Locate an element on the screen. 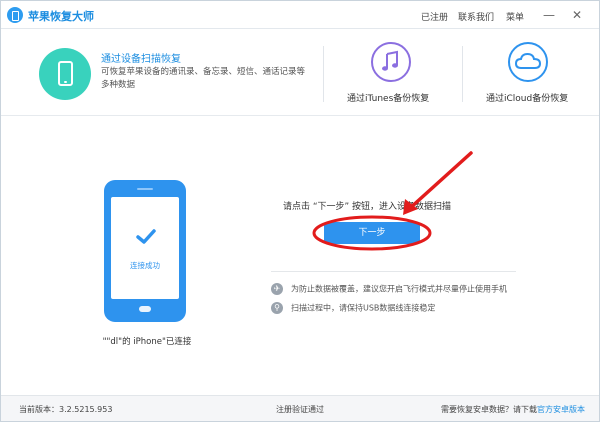 This screenshot has width=600, height=422. tip-text: 扫描过程中，请保持USB数据线连接稳定 is located at coordinates (363, 308).